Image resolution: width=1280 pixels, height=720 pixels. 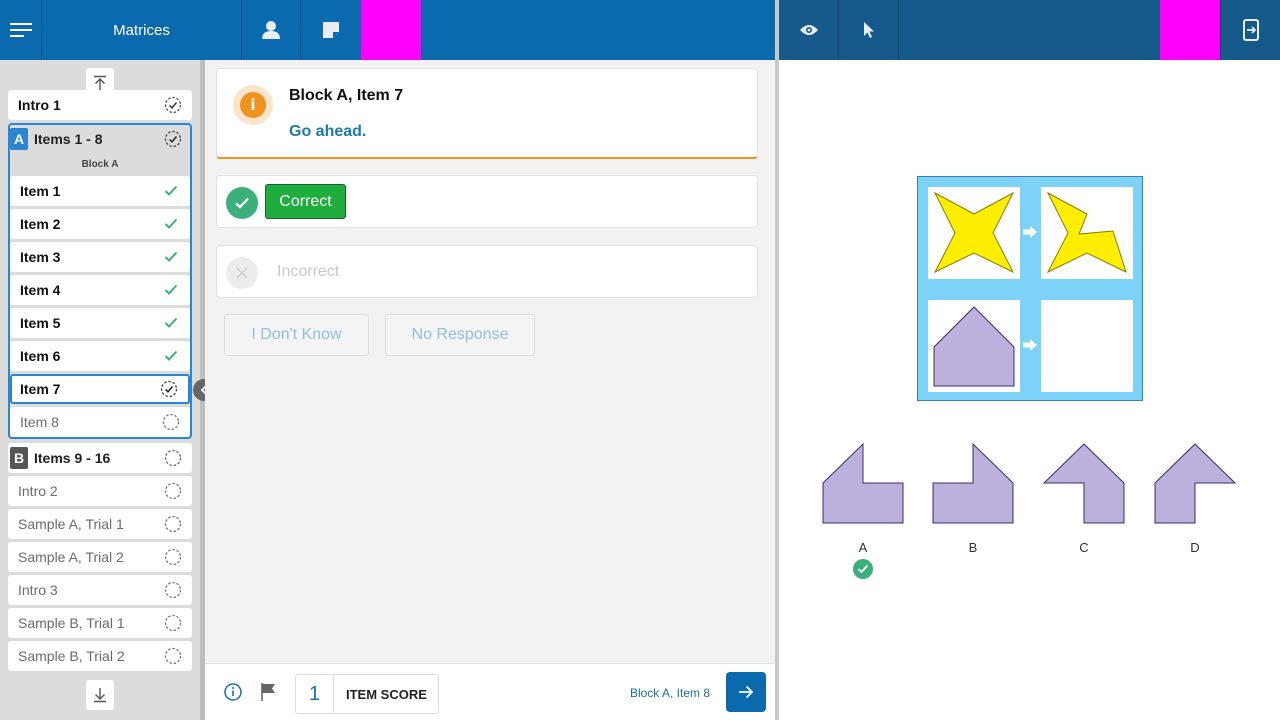 What do you see at coordinates (1195, 547) in the screenshot?
I see `option-d-label: D` at bounding box center [1195, 547].